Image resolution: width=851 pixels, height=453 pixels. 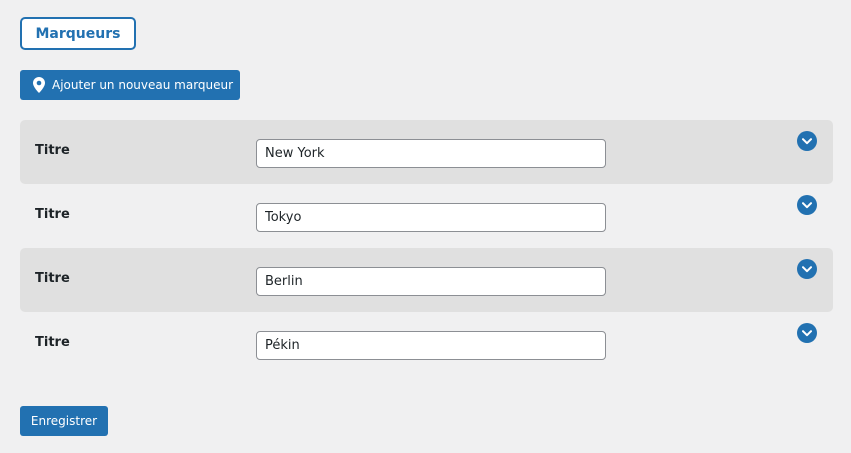 What do you see at coordinates (39, 85) in the screenshot?
I see `map-pin-icon` at bounding box center [39, 85].